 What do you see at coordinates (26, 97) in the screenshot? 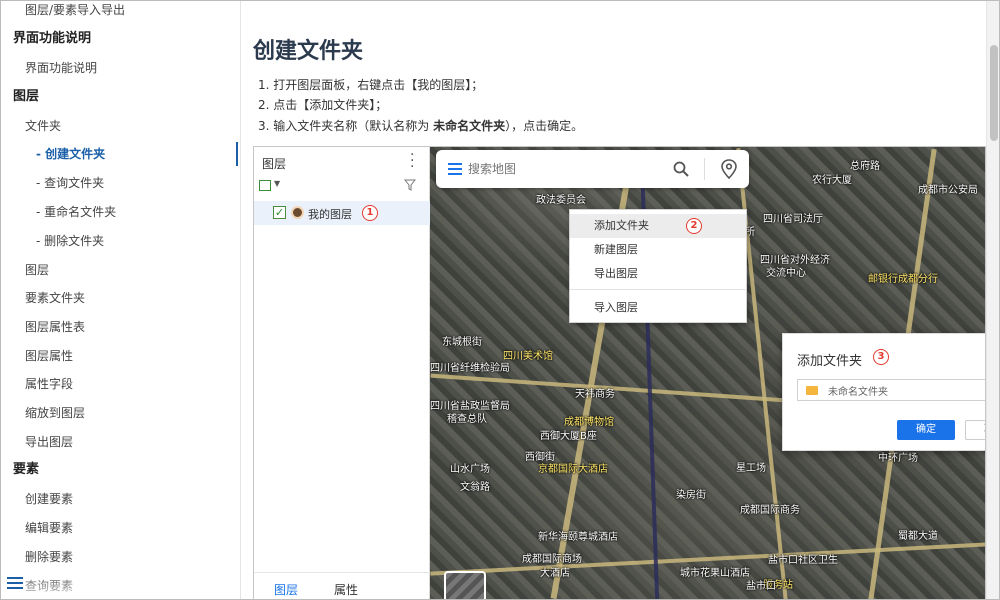
I see `sidebar-section-heading: 图层` at bounding box center [26, 97].